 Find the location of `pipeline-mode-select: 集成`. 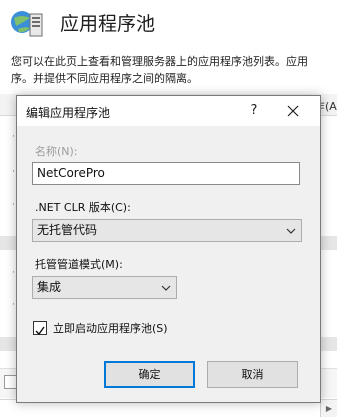

pipeline-mode-select: 集成 is located at coordinates (104, 287).